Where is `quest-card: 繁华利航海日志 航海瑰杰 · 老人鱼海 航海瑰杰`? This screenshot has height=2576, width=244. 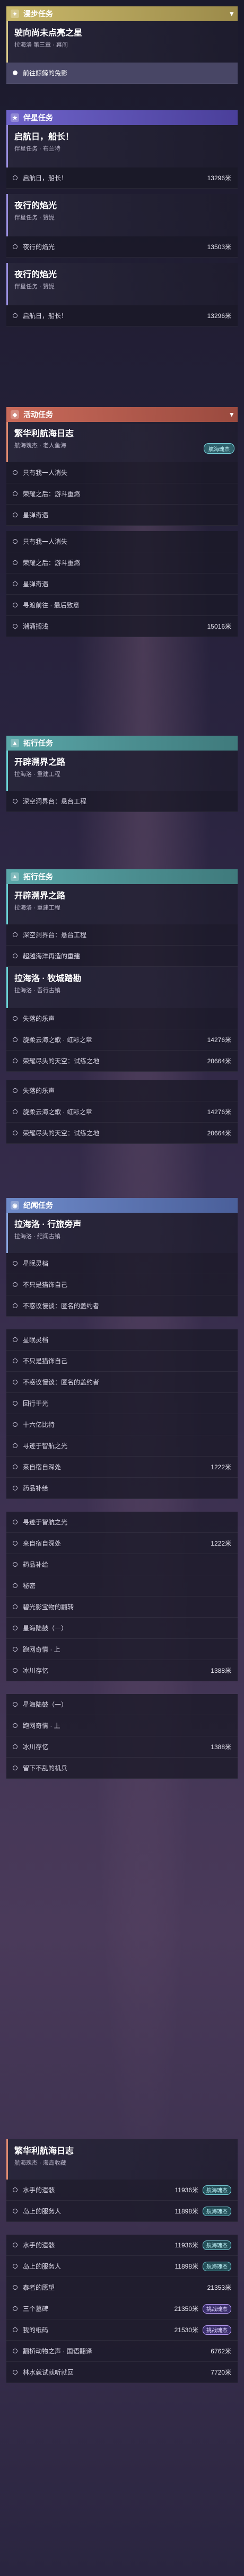
quest-card: 繁华利航海日志 航海瑰杰 · 老人鱼海 航海瑰杰 is located at coordinates (122, 442).